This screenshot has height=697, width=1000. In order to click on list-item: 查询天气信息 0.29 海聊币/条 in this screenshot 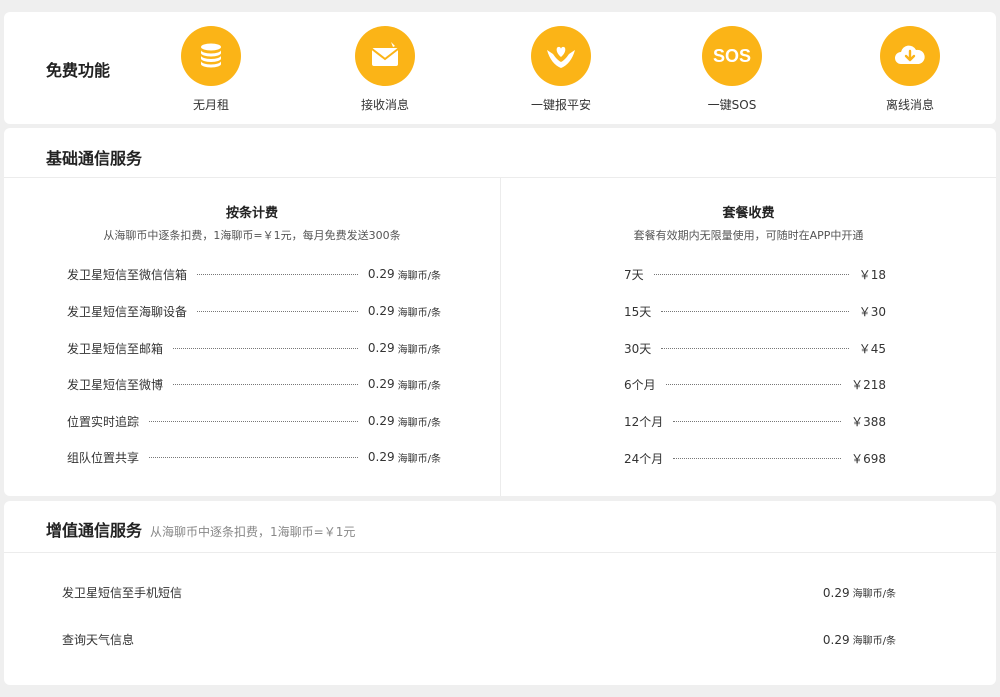, I will do `click(479, 639)`.